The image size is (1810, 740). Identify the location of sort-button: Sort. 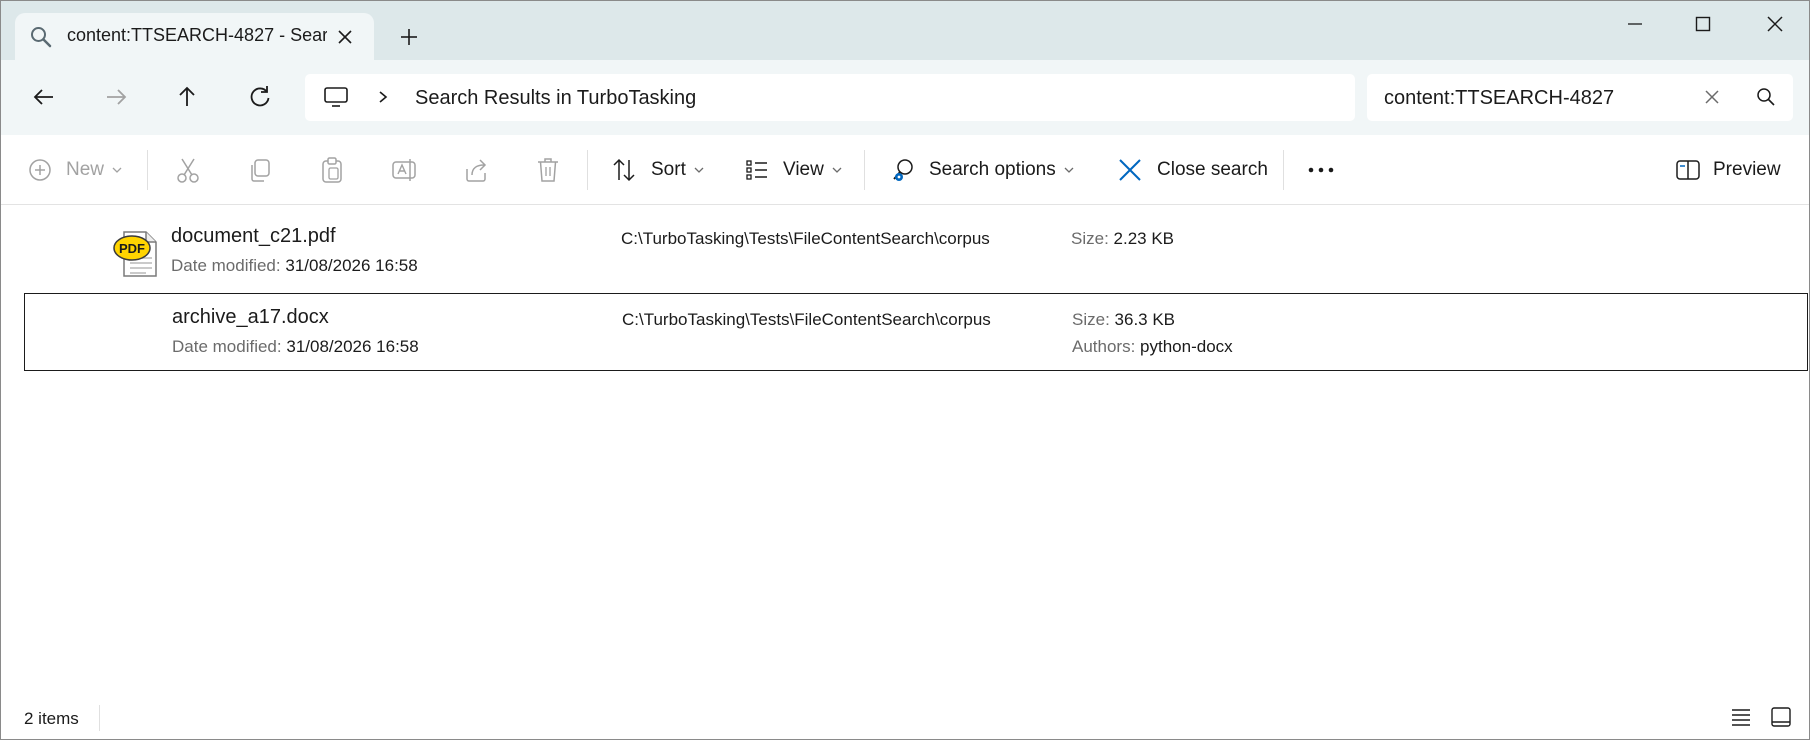
(657, 170).